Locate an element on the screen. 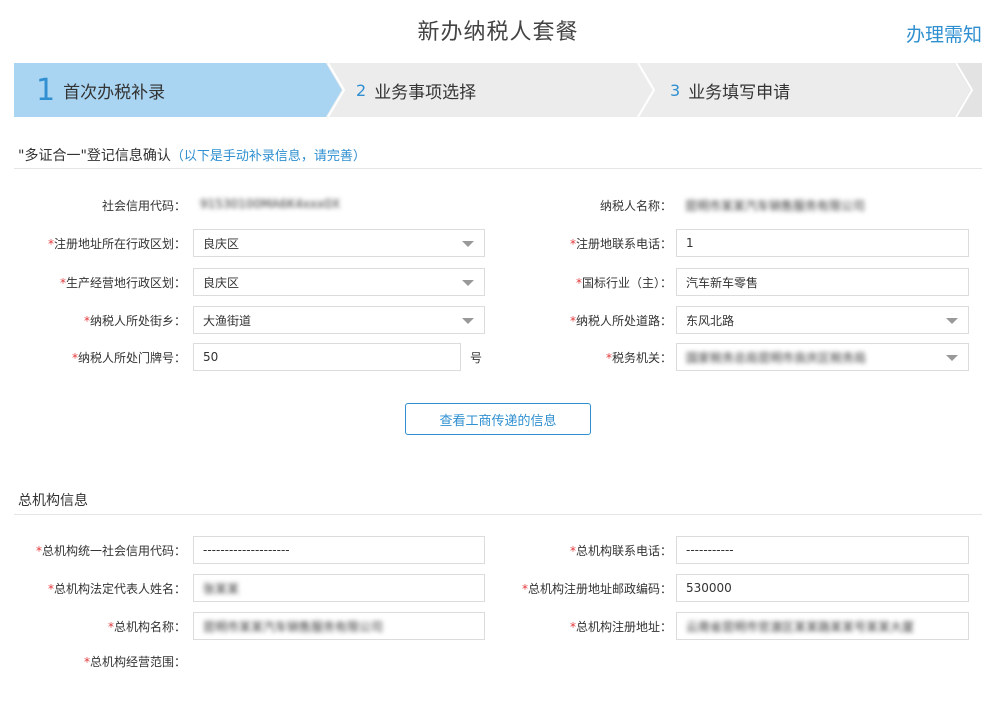 The image size is (996, 708). road-select: 东风北路 is located at coordinates (822, 320).